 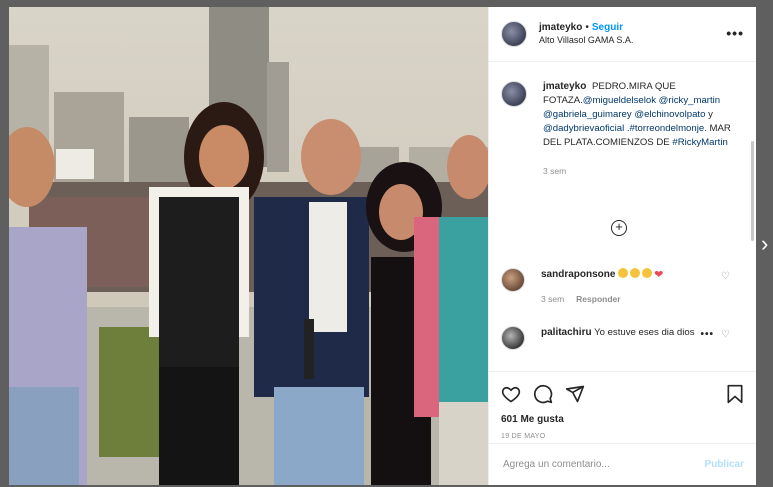 I want to click on header-text: jmateyko • Seguir Alto Villasol GAMA S.A., so click(x=586, y=34).